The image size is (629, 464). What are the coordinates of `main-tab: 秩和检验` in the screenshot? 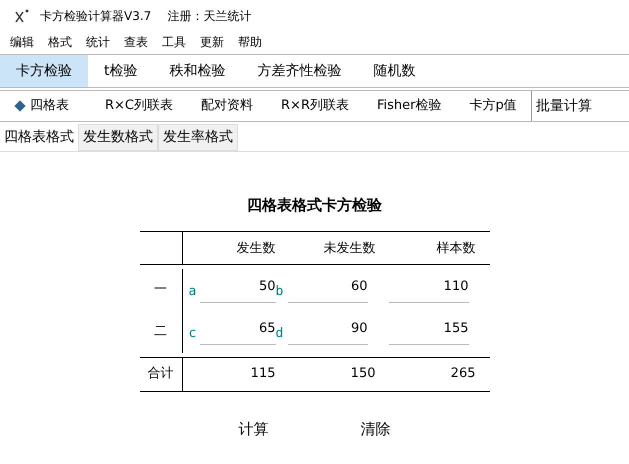 It's located at (198, 71).